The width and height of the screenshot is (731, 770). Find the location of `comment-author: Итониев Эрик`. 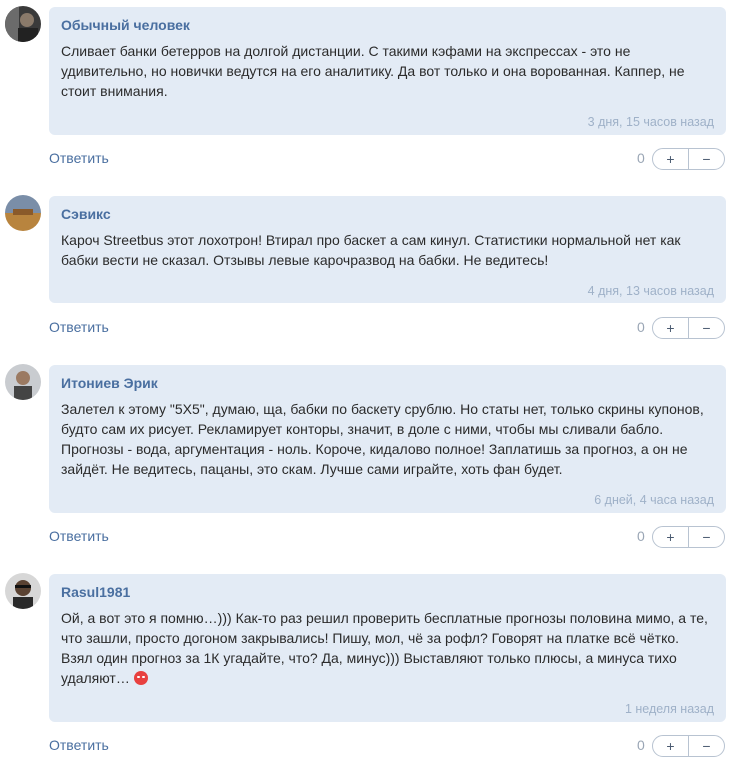

comment-author: Итониев Эрик is located at coordinates (109, 383).